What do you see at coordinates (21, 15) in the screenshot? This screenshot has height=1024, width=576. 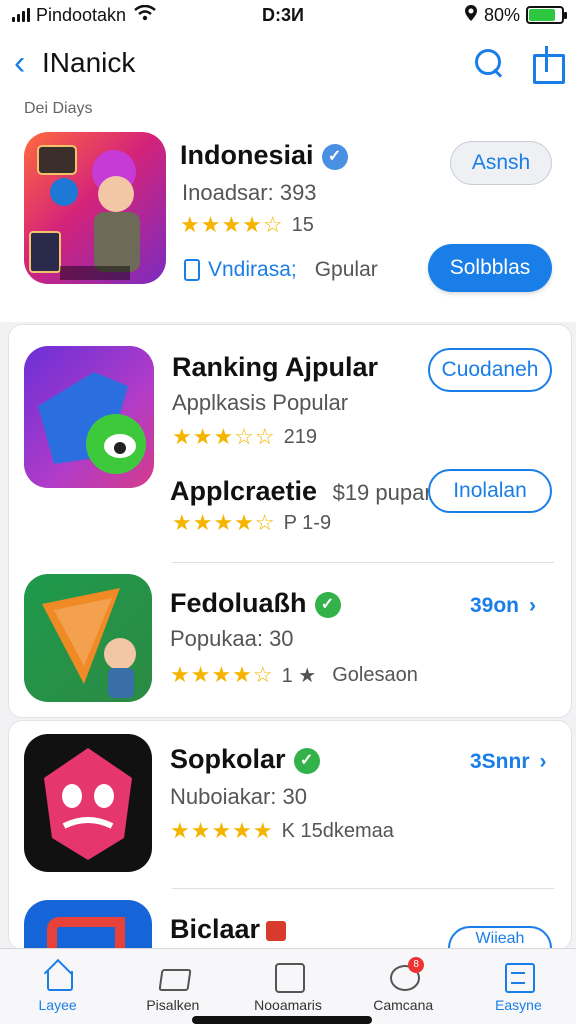 I see `signal-icon` at bounding box center [21, 15].